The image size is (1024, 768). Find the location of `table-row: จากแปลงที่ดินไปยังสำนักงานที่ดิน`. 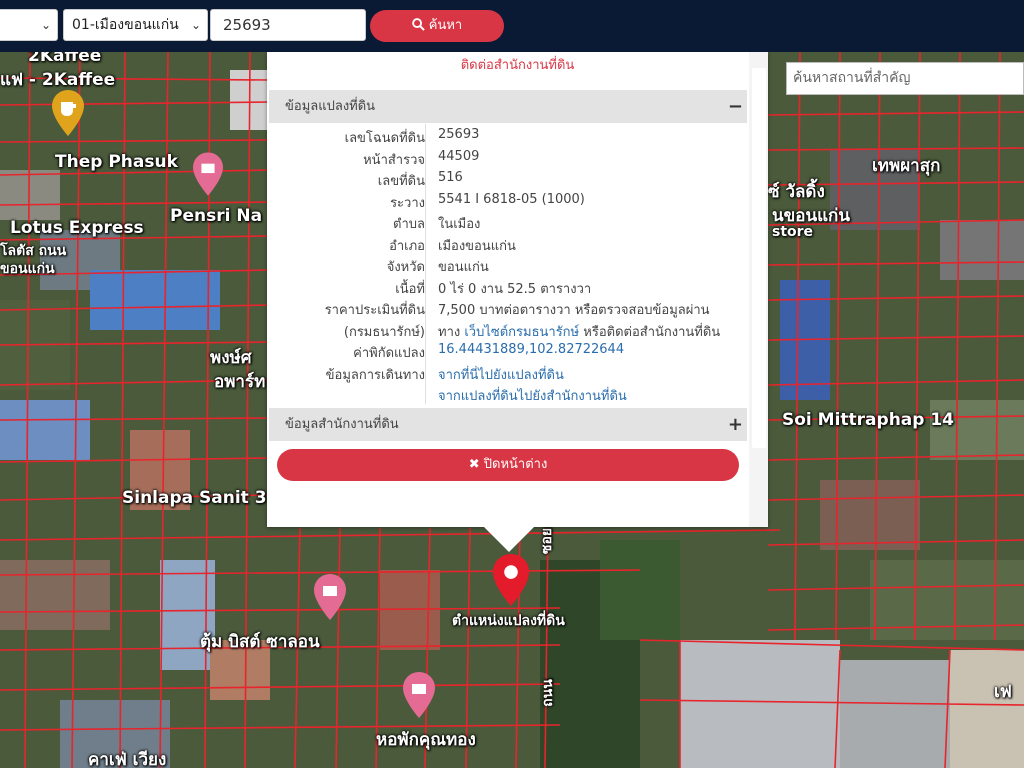

table-row: จากแปลงที่ดินไปยังสำนักงานที่ดิน is located at coordinates (507, 393).